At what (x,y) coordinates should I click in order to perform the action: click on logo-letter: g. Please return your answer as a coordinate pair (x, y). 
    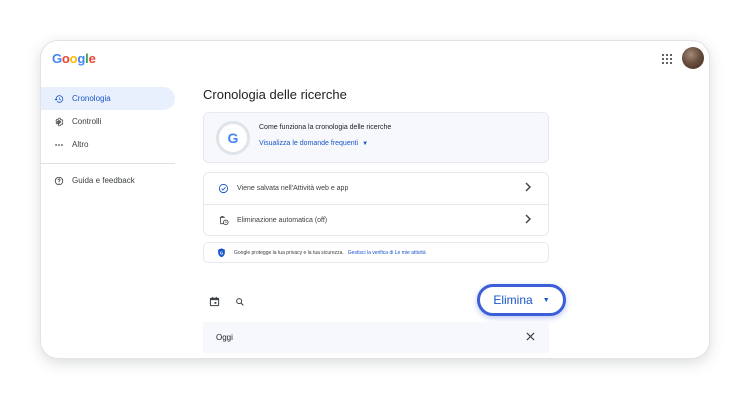
    Looking at the image, I should click on (81, 58).